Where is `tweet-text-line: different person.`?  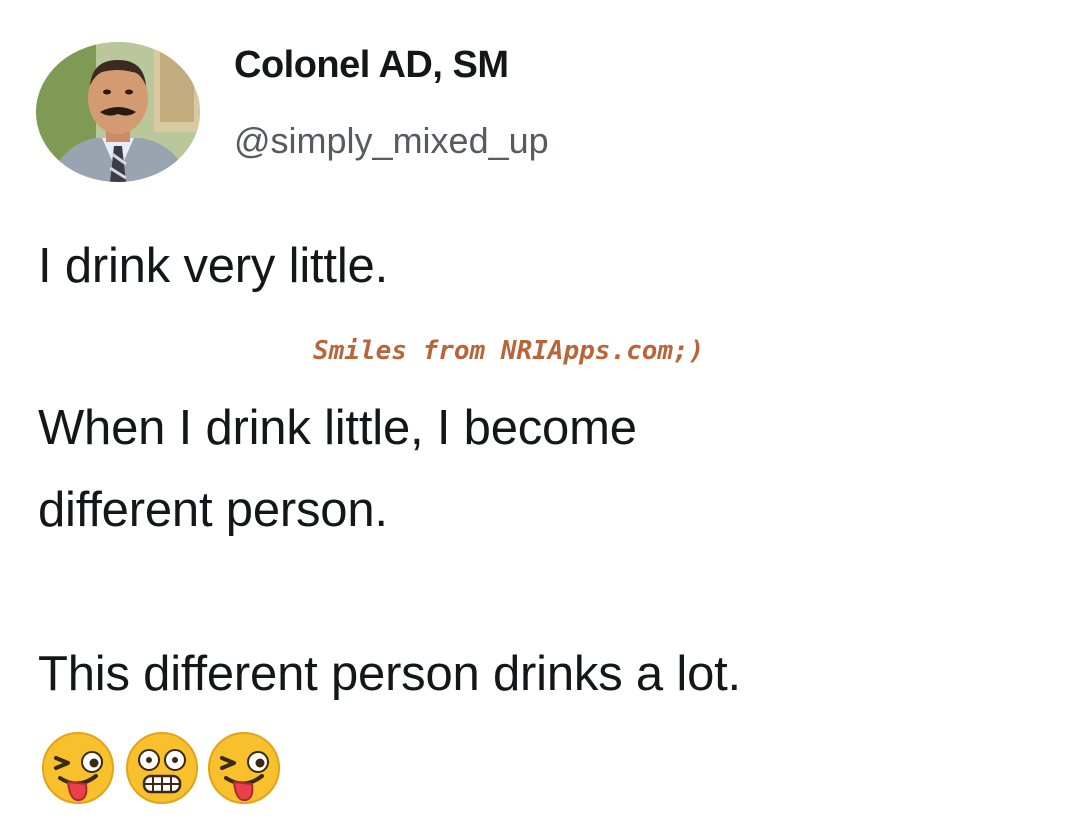
tweet-text-line: different person. is located at coordinates (213, 510).